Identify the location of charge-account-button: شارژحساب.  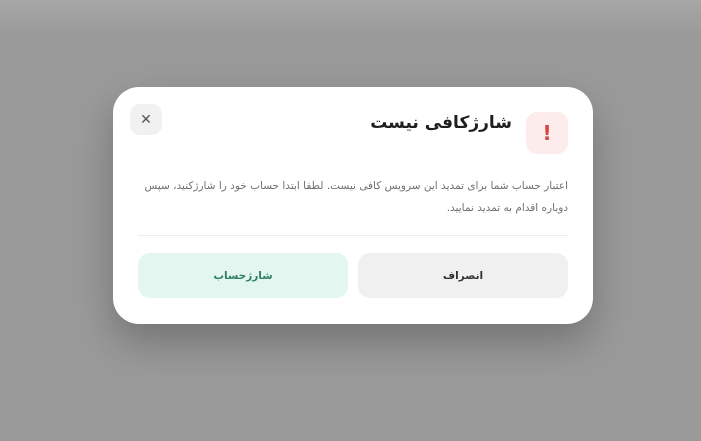
(243, 275).